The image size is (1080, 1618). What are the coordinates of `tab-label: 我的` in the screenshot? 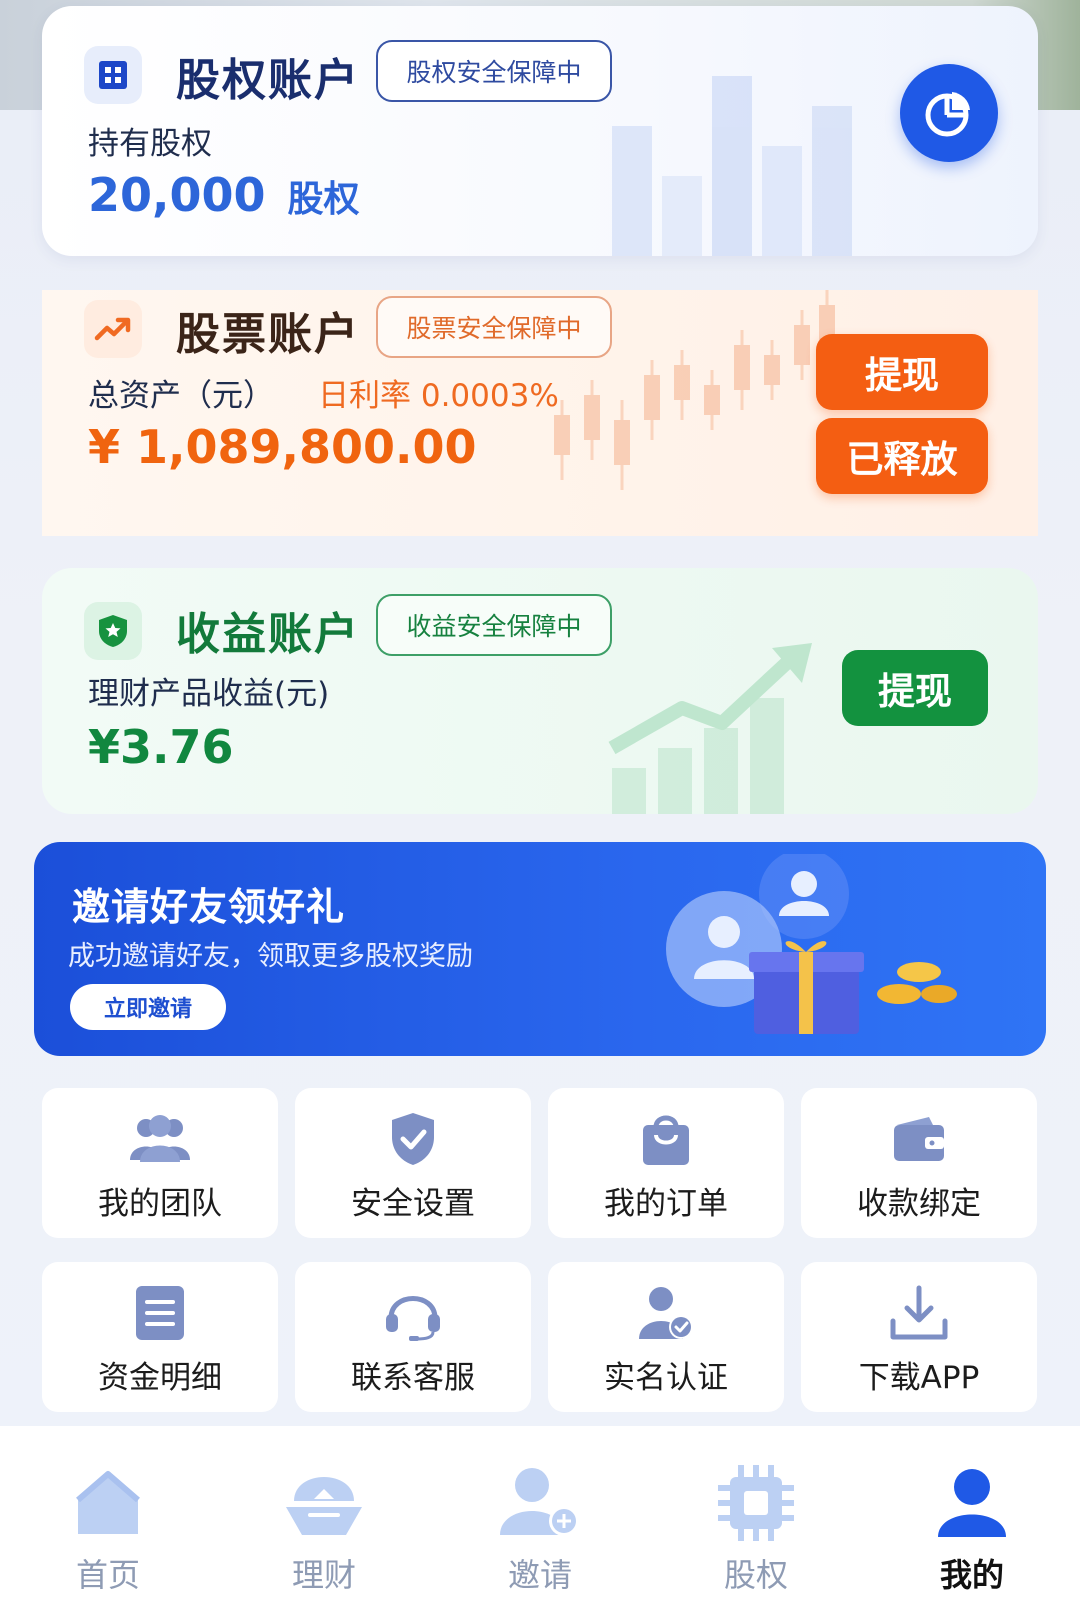 It's located at (971, 1575).